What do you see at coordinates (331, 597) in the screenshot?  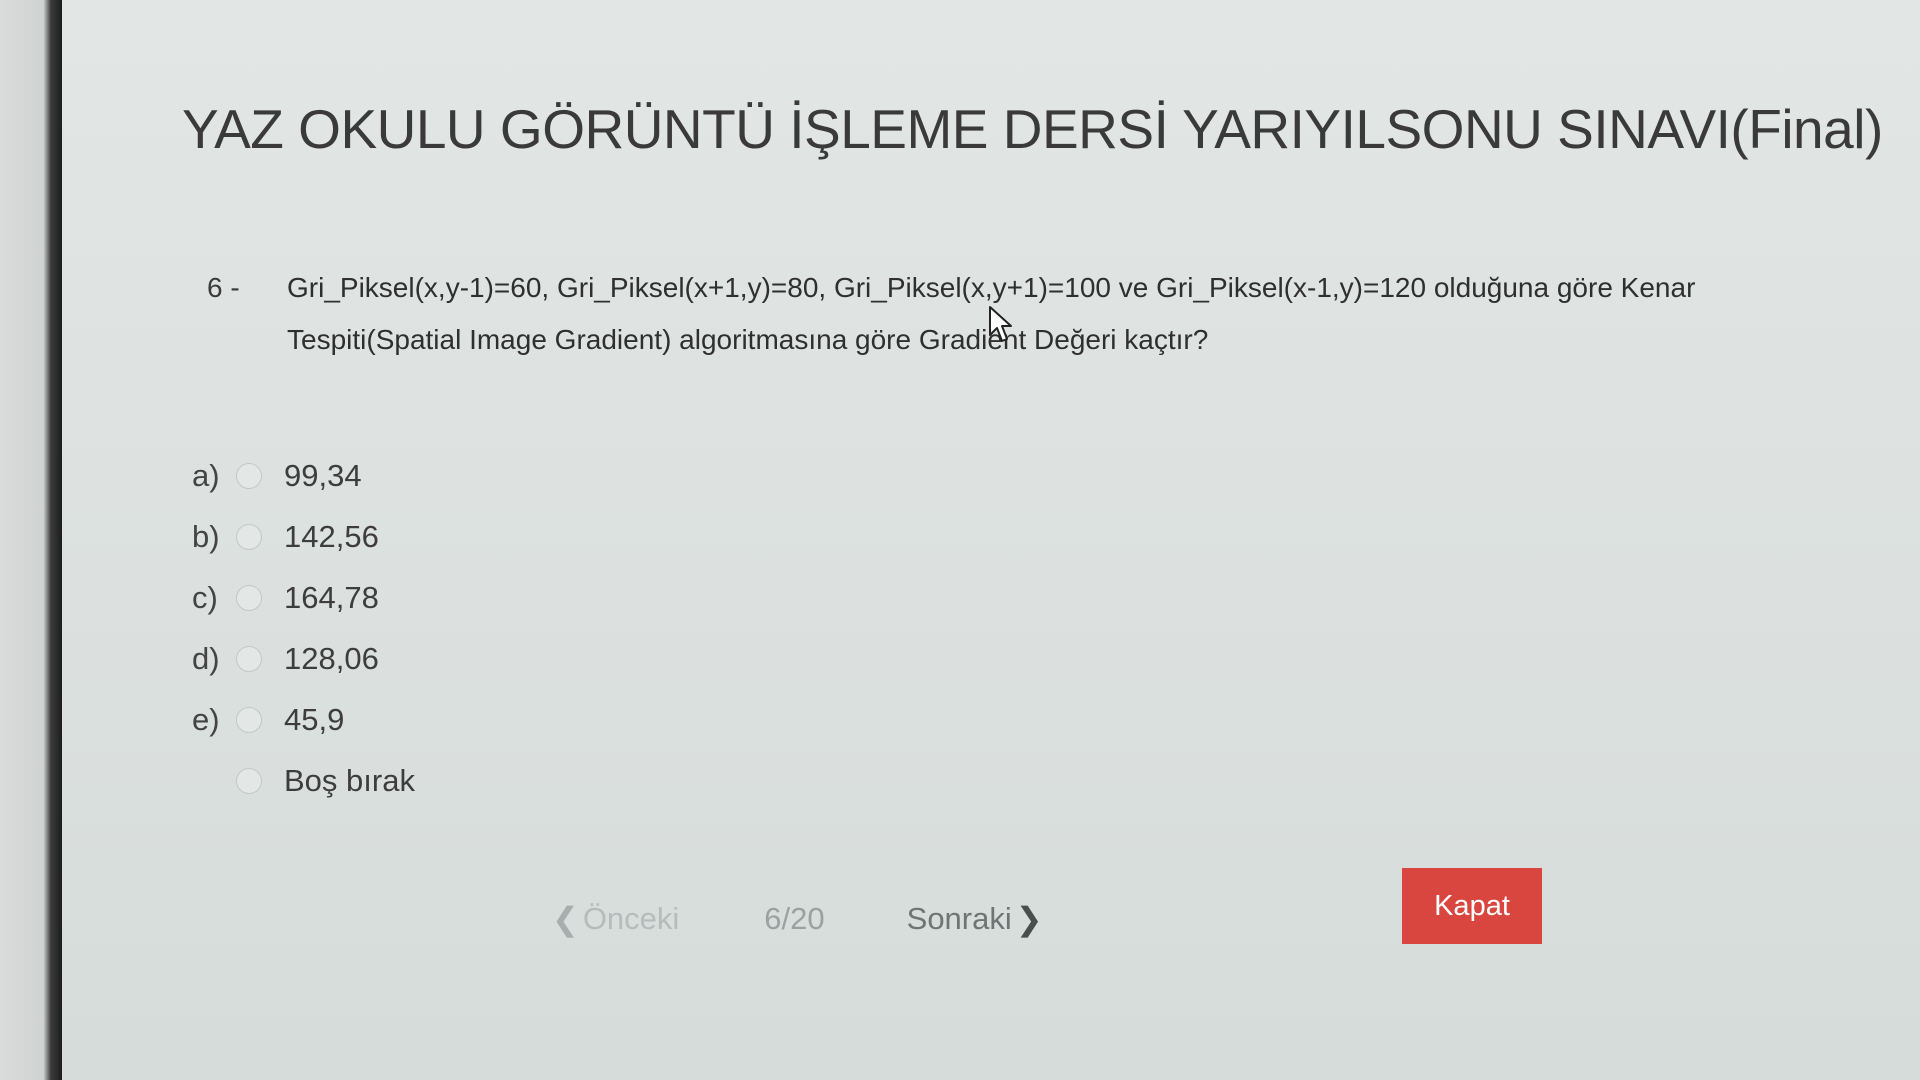 I see `option-value: 164,78` at bounding box center [331, 597].